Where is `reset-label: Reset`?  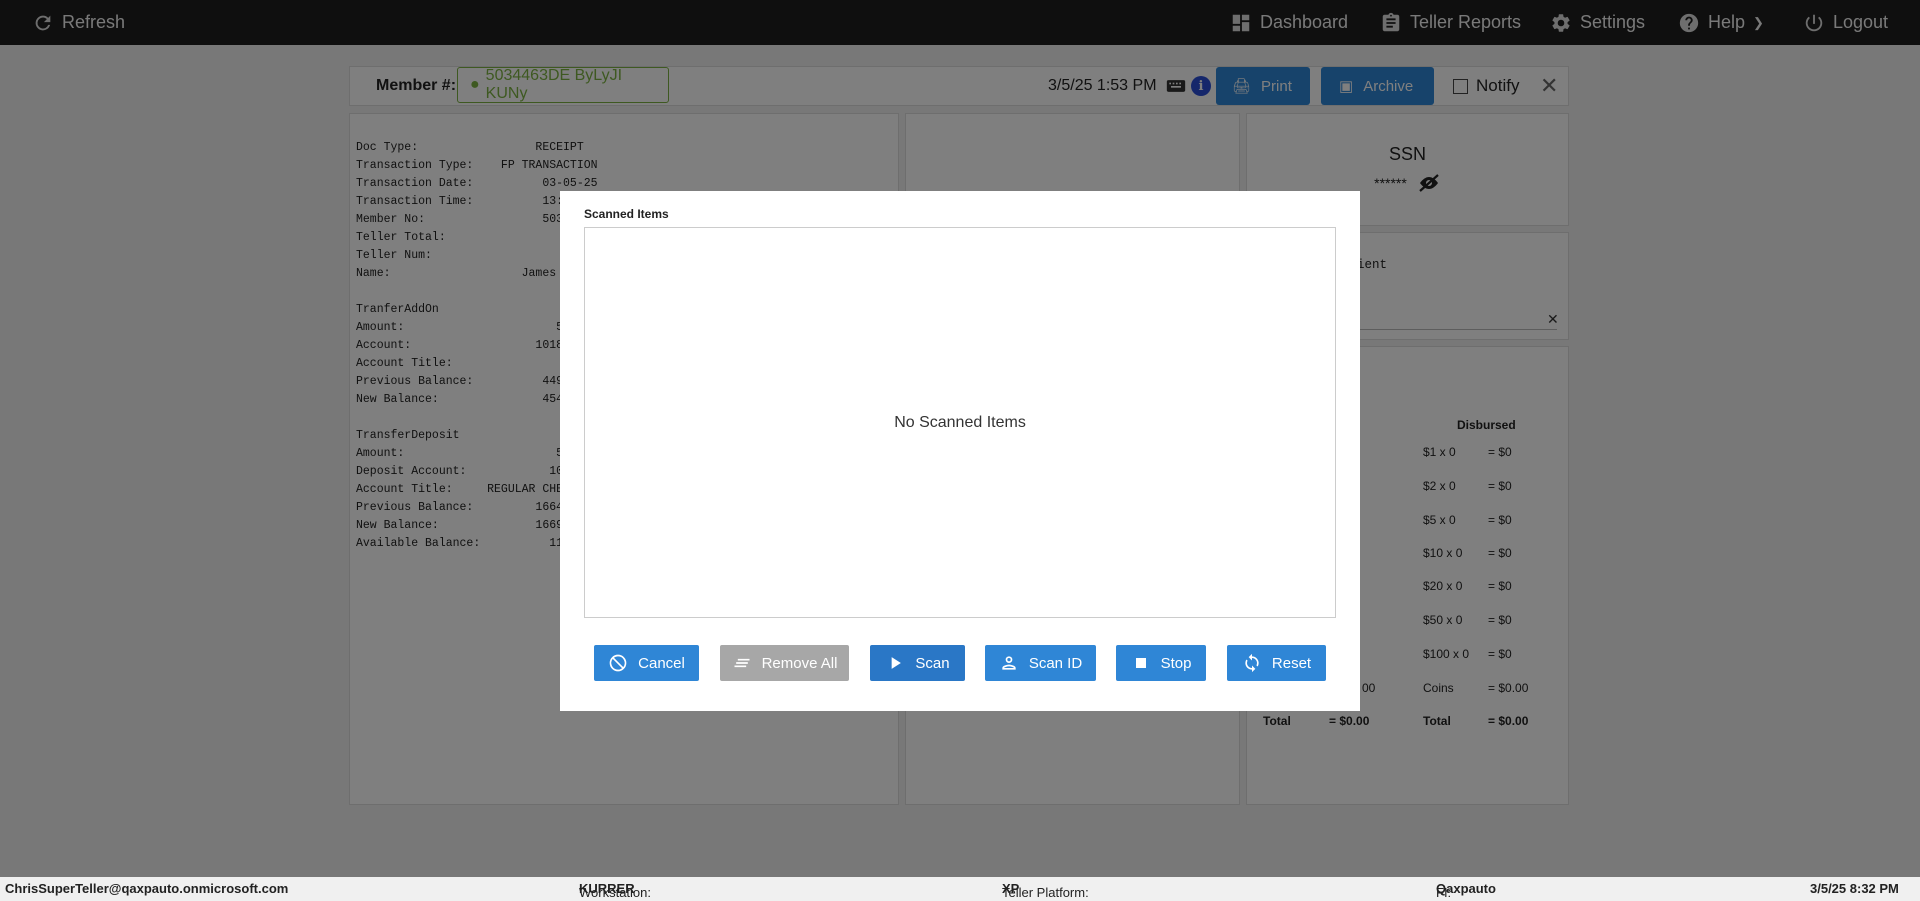
reset-label: Reset is located at coordinates (1291, 663).